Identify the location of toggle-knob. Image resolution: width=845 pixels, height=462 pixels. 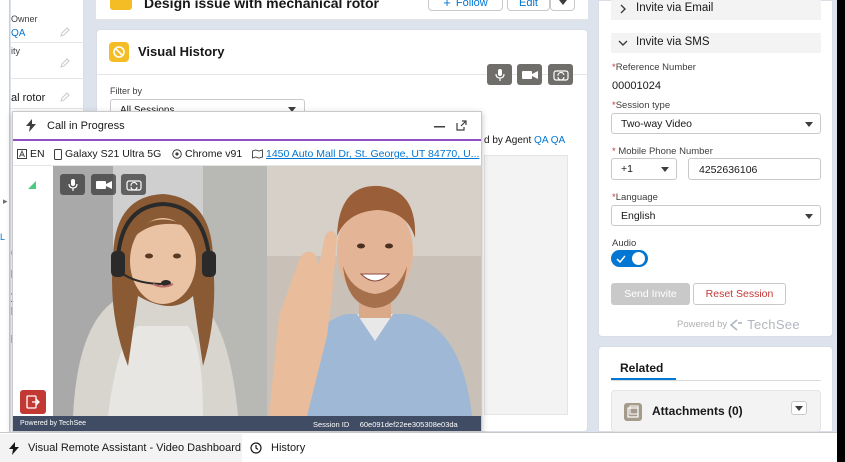
(638, 258).